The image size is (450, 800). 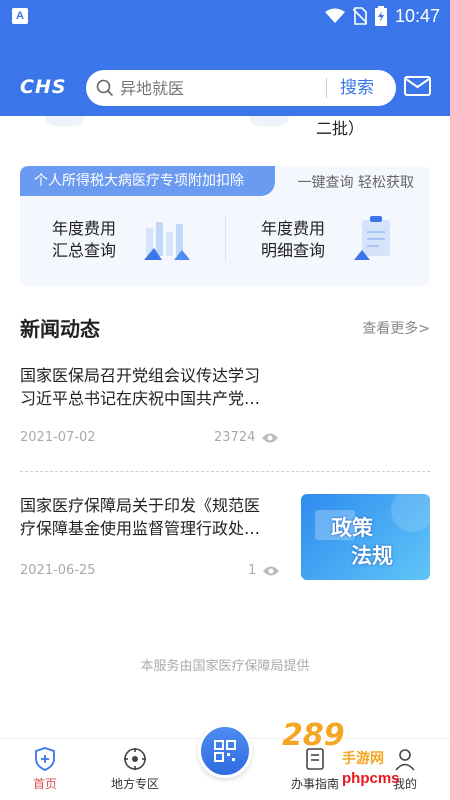 What do you see at coordinates (359, 16) in the screenshot?
I see `no-sim-icon` at bounding box center [359, 16].